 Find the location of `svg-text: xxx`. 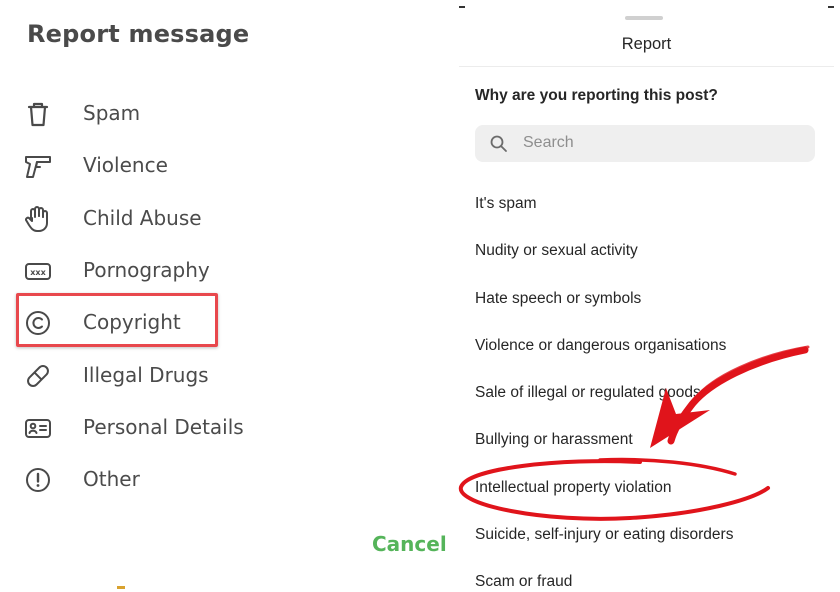

svg-text: xxx is located at coordinates (38, 272).